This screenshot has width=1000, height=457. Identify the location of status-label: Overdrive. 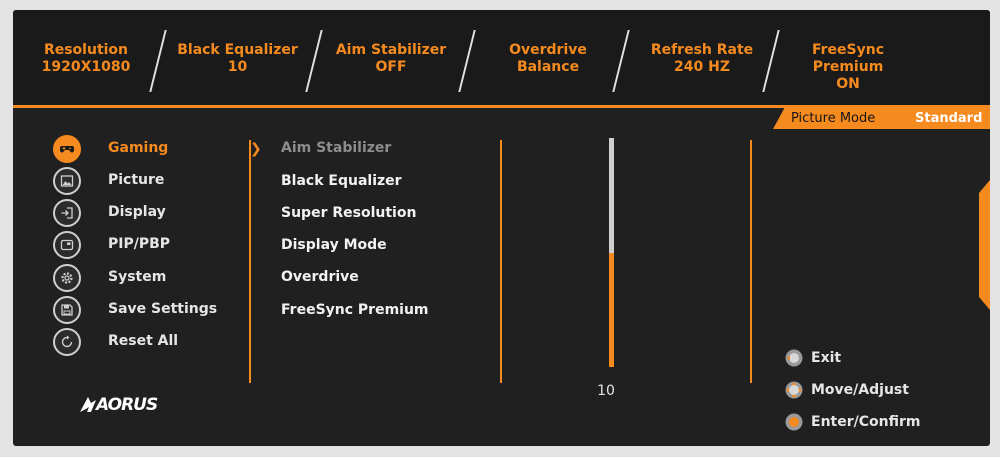
(548, 50).